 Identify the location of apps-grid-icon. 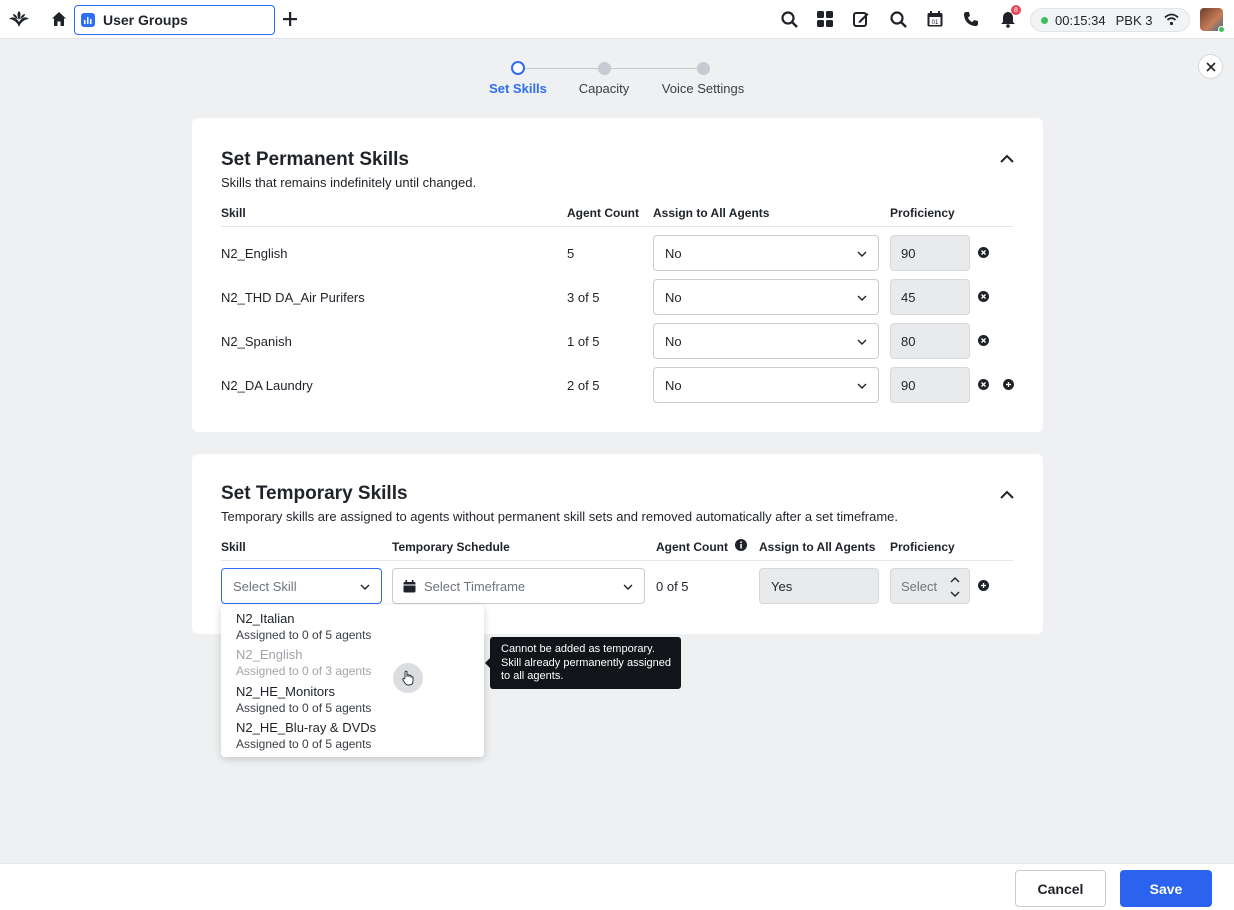
(825, 19).